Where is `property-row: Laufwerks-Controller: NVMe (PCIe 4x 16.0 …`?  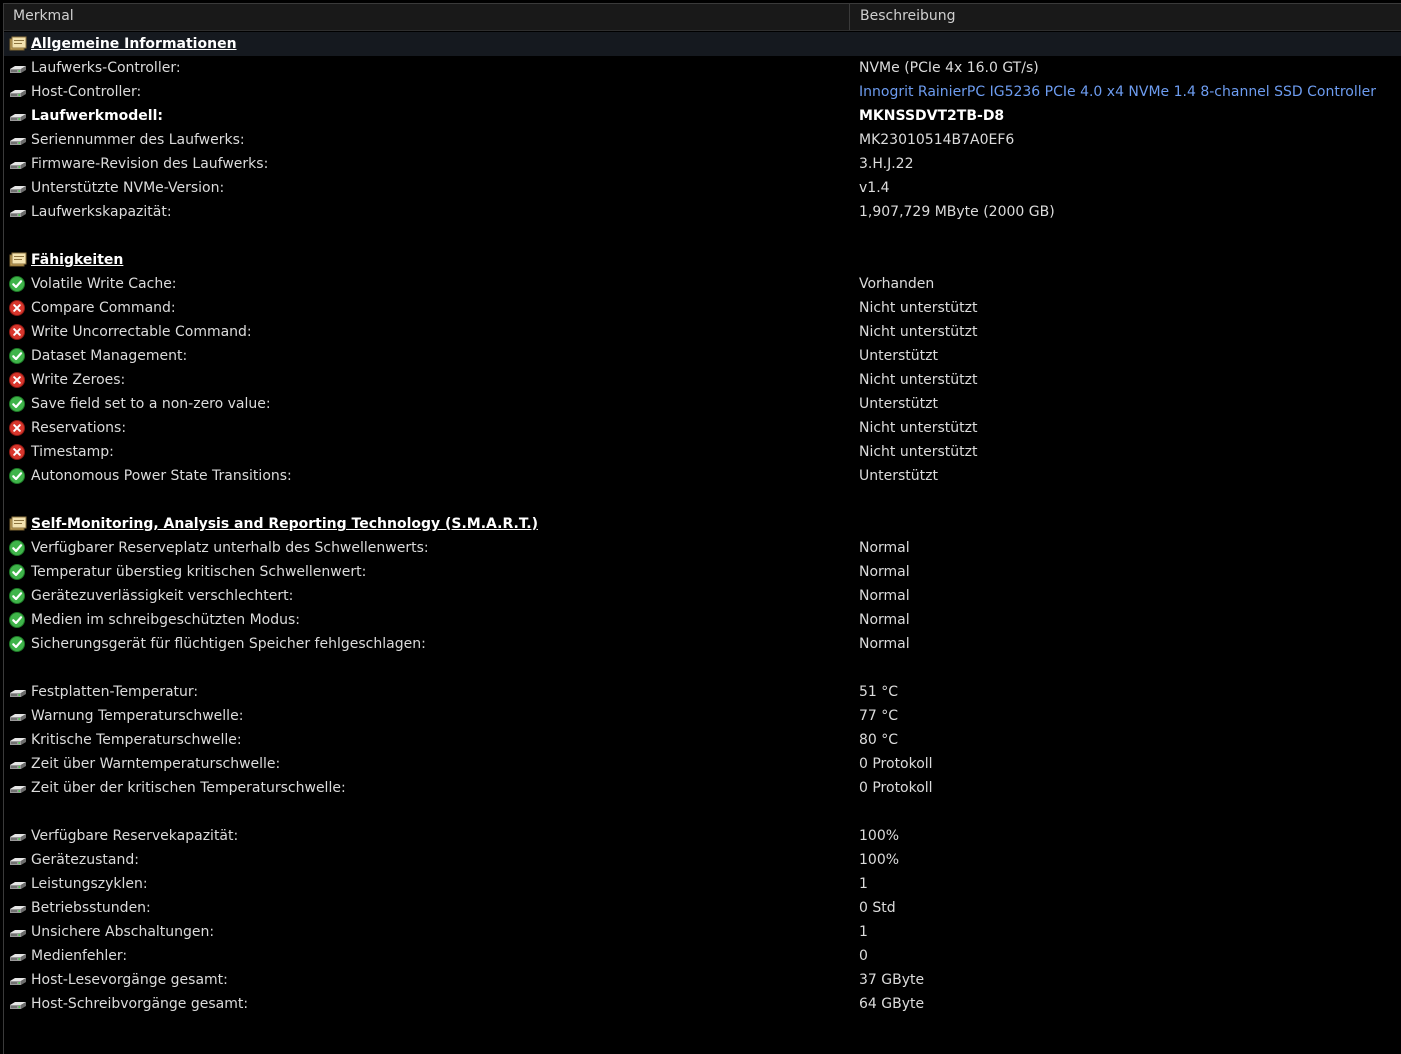 property-row: Laufwerks-Controller: NVMe (PCIe 4x 16.0 … is located at coordinates (702, 68).